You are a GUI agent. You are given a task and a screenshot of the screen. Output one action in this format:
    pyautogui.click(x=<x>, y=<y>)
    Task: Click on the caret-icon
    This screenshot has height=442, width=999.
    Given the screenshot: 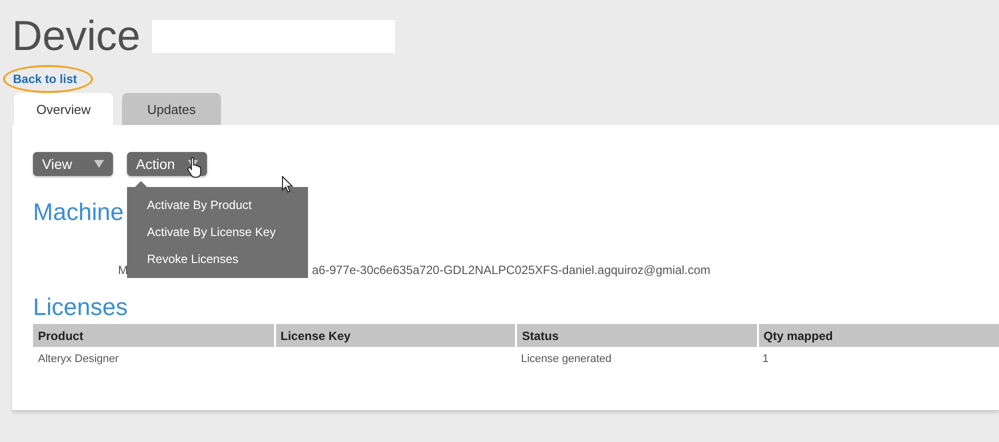 What is the action you would take?
    pyautogui.click(x=99, y=164)
    